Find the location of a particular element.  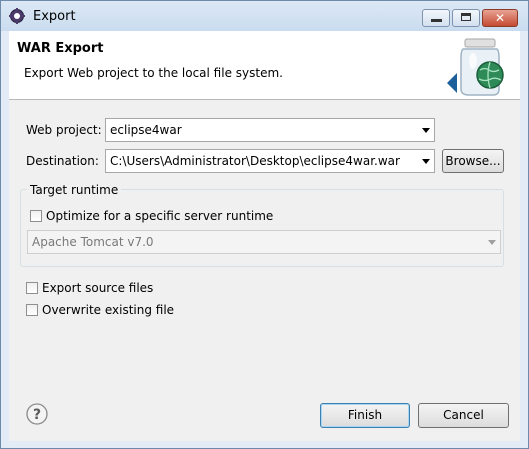

export-source-label: Export source files is located at coordinates (97, 288).